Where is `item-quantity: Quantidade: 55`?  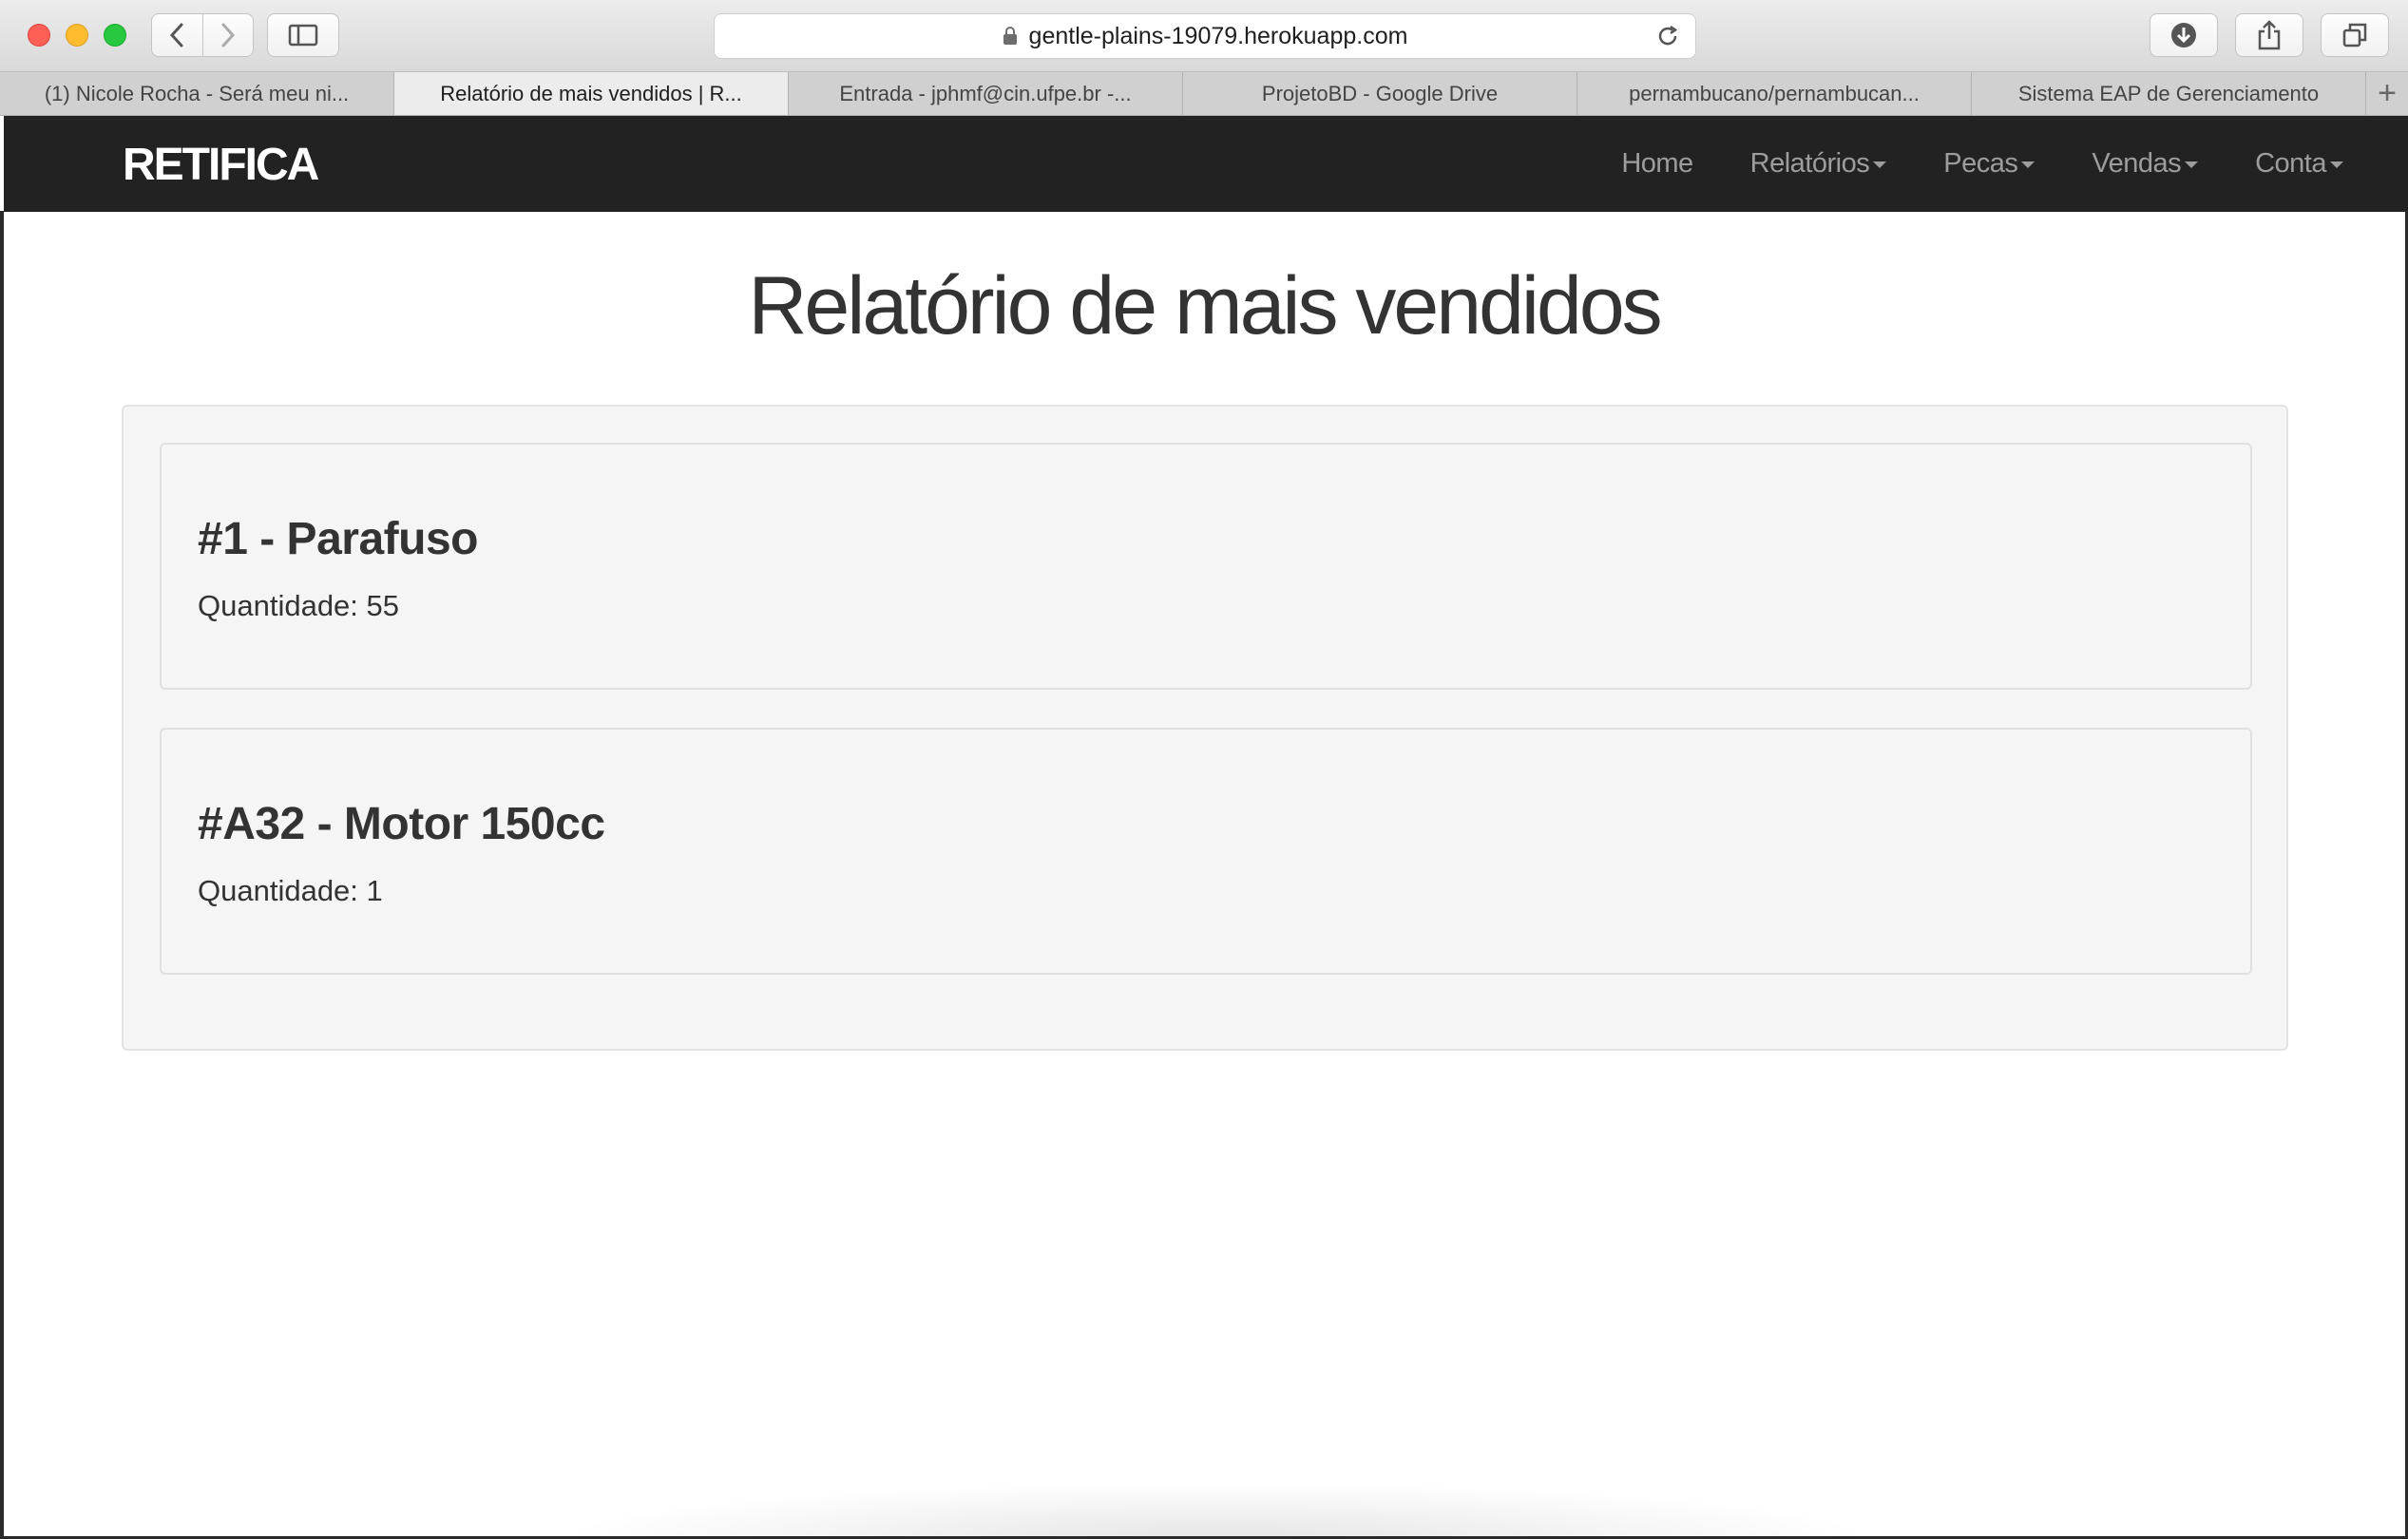 item-quantity: Quantidade: 55 is located at coordinates (299, 605).